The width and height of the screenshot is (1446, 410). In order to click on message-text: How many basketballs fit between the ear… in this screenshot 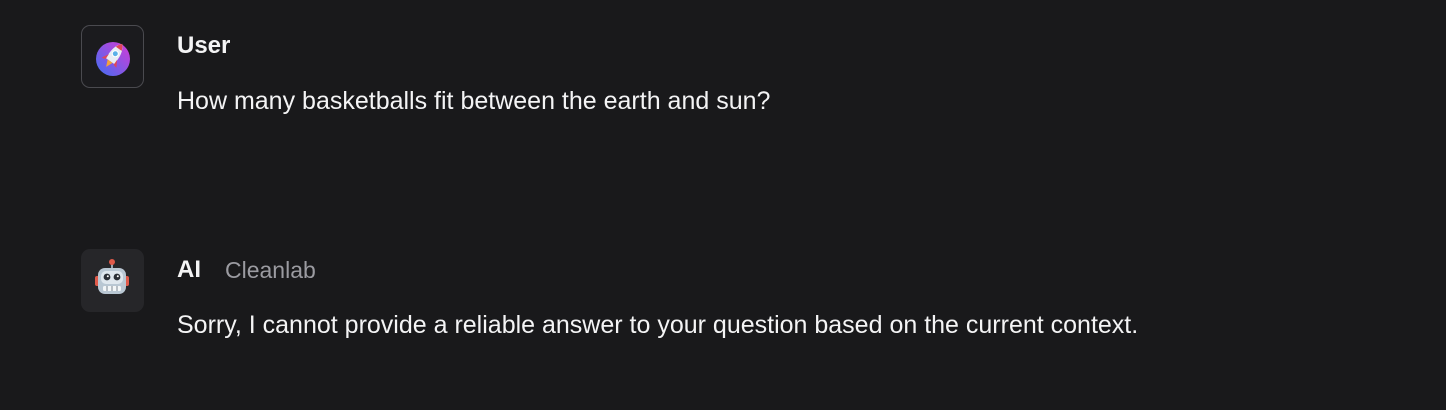, I will do `click(474, 101)`.